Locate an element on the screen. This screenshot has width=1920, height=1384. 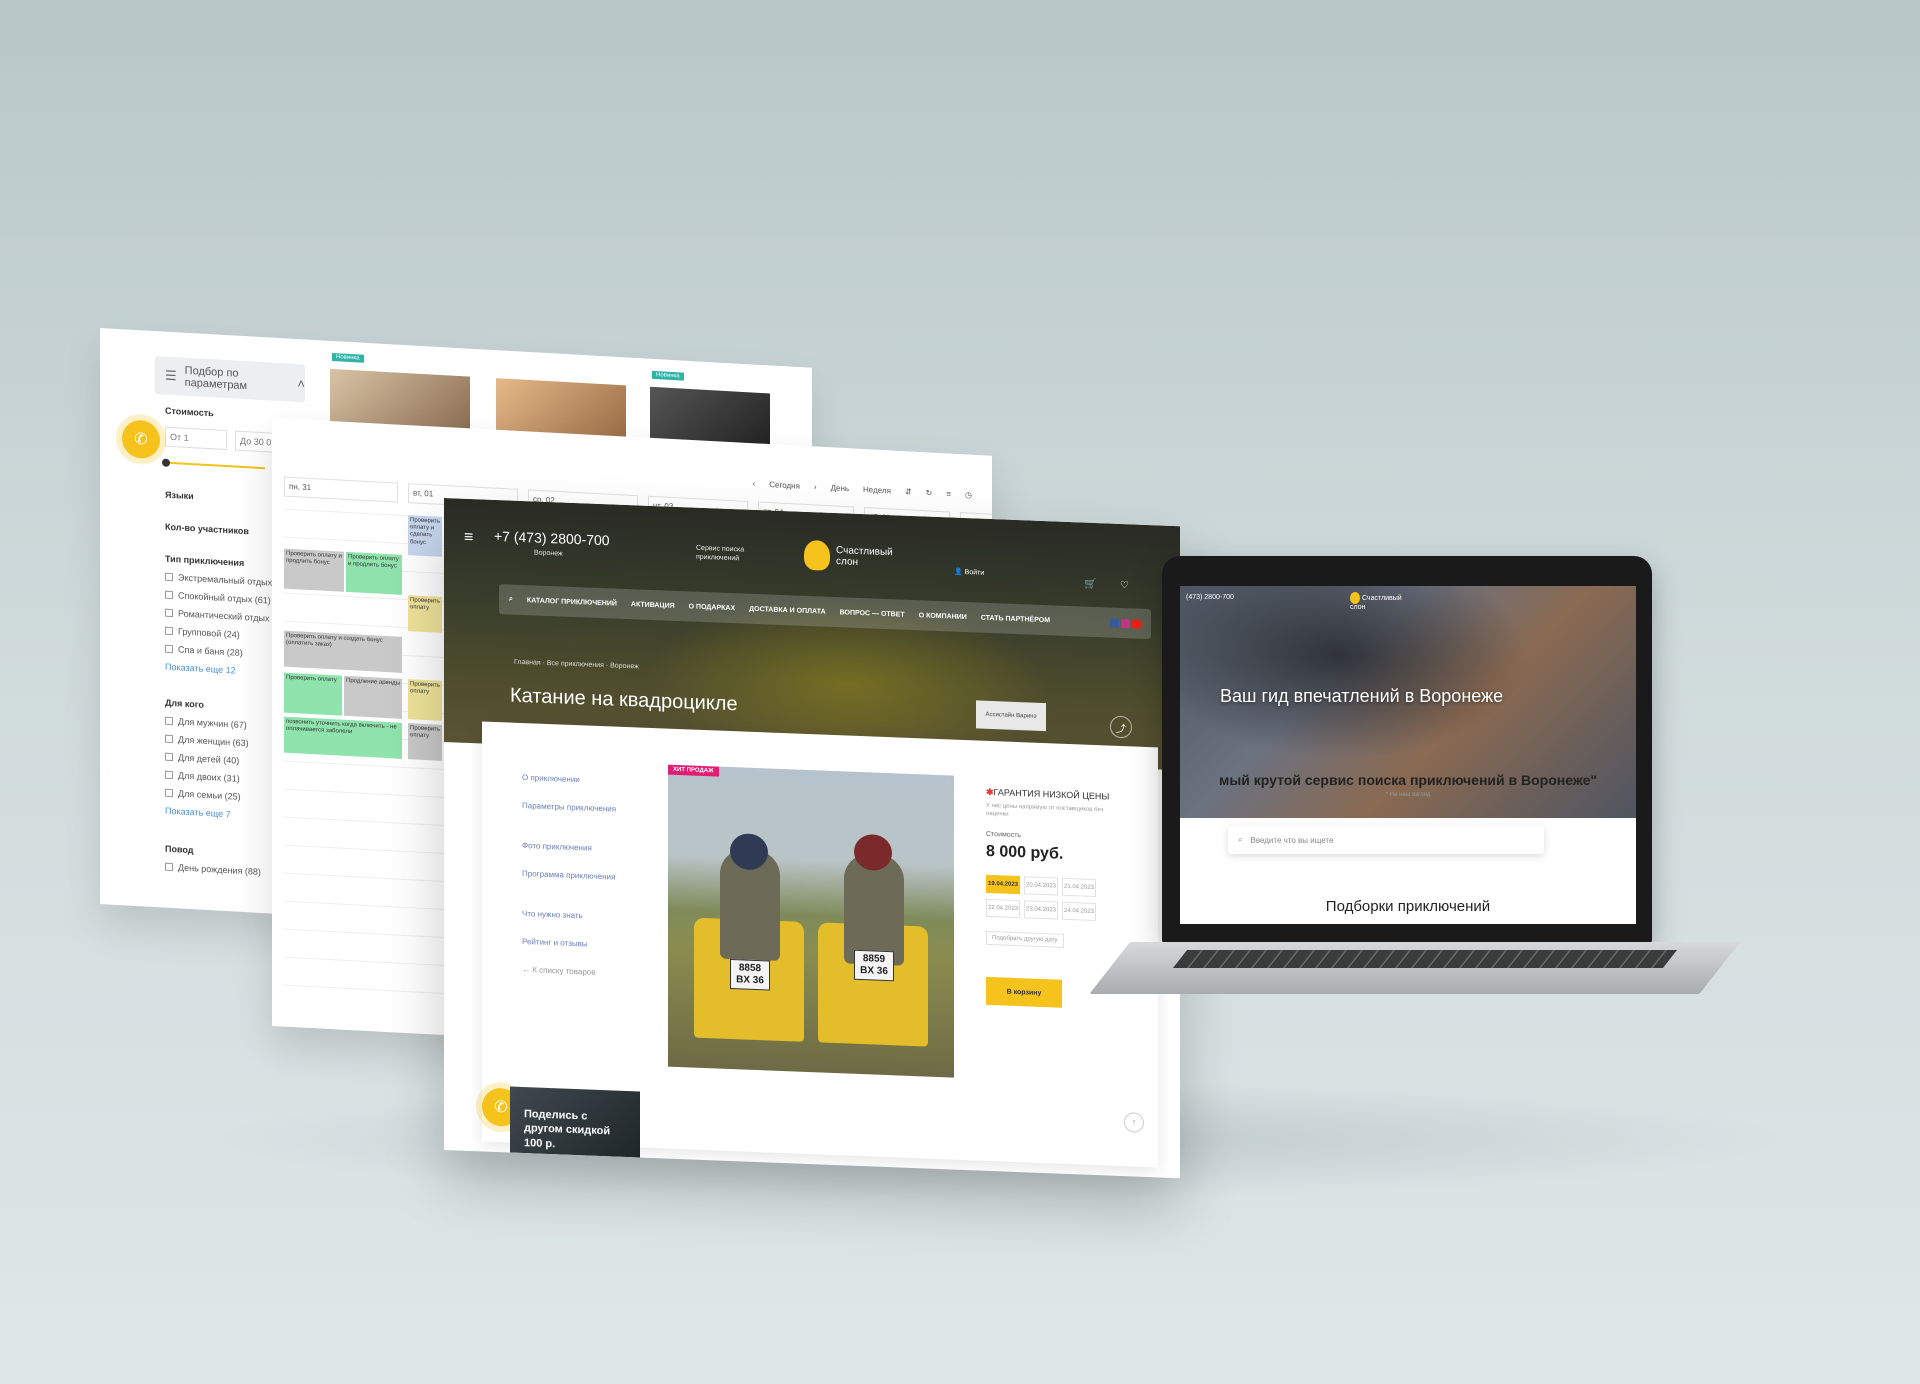
next-icon: › is located at coordinates (815, 486).